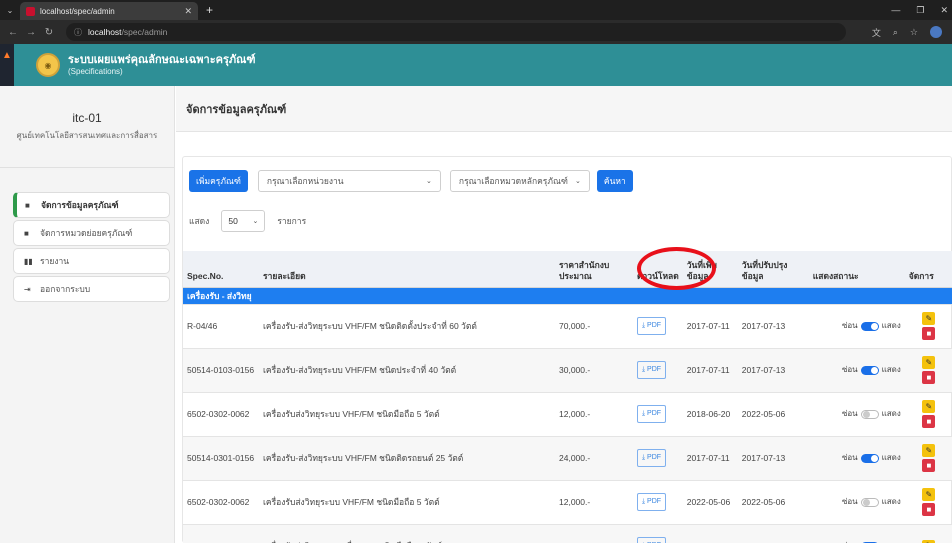  Describe the element at coordinates (658, 269) in the screenshot. I see `col-download: ดาวน์โหลด` at that location.